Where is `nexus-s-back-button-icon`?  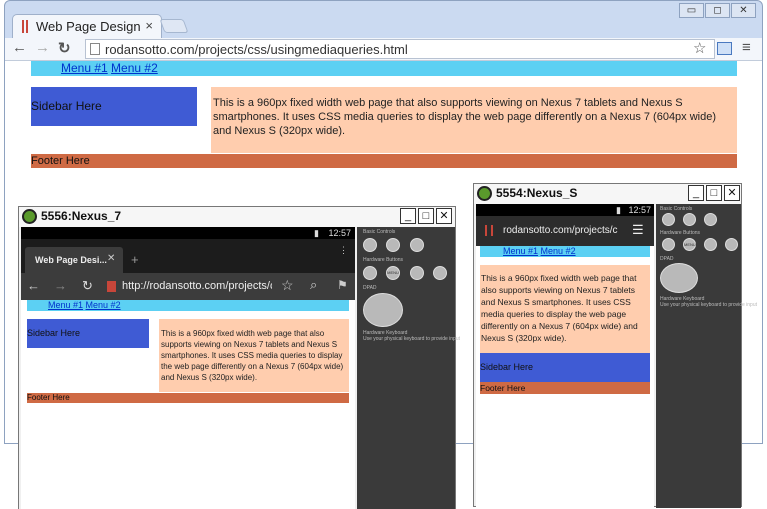
nexus-s-back-button-icon is located at coordinates (710, 244).